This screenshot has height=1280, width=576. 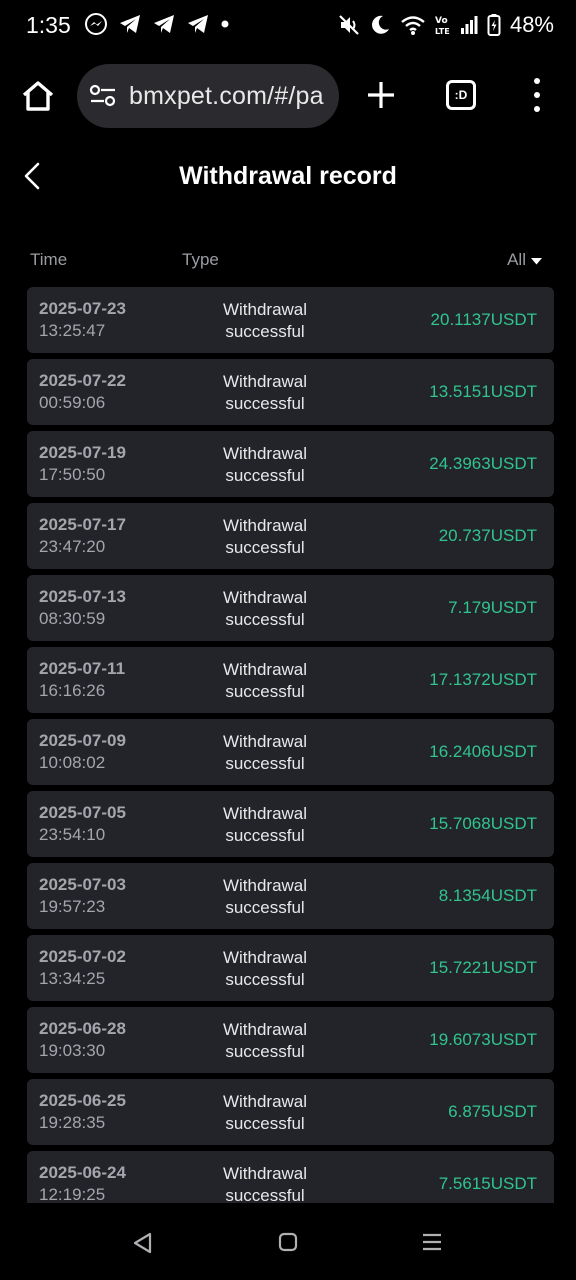 I want to click on record-amount: 7.179USDT, so click(x=492, y=607).